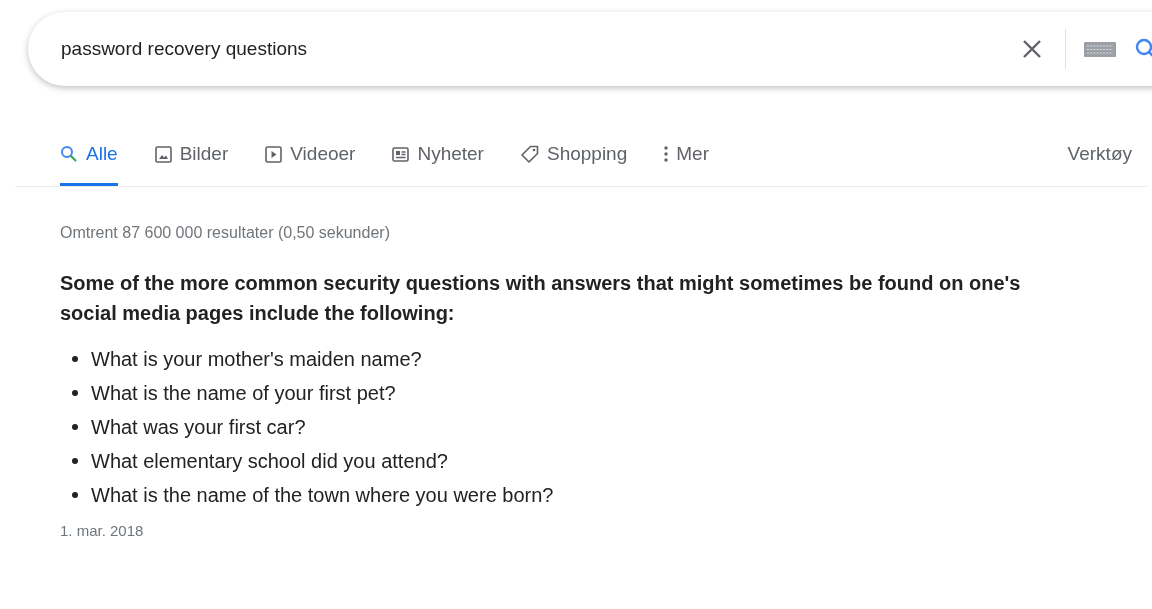  I want to click on close-icon, so click(1032, 49).